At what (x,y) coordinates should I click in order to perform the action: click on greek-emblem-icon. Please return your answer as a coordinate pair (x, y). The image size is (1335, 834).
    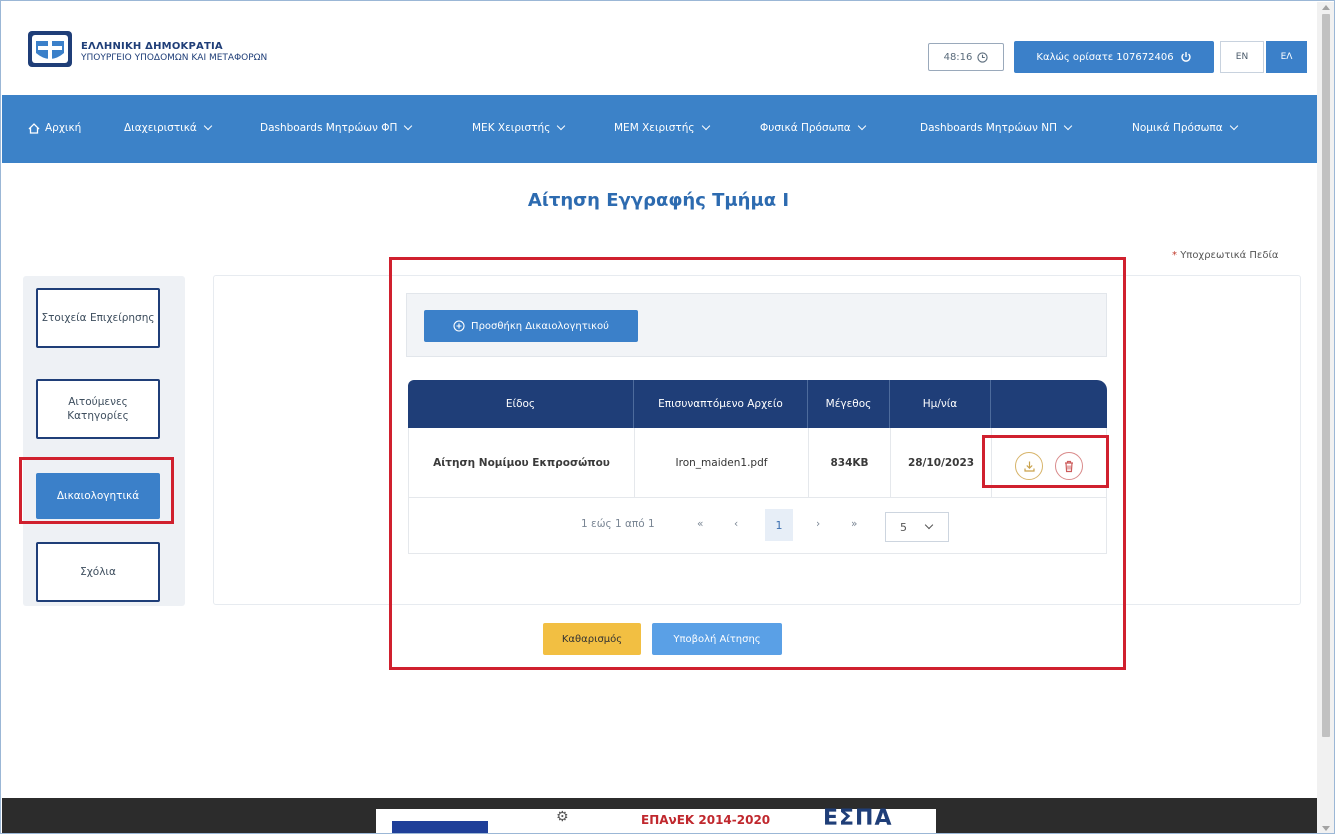
    Looking at the image, I should click on (50, 49).